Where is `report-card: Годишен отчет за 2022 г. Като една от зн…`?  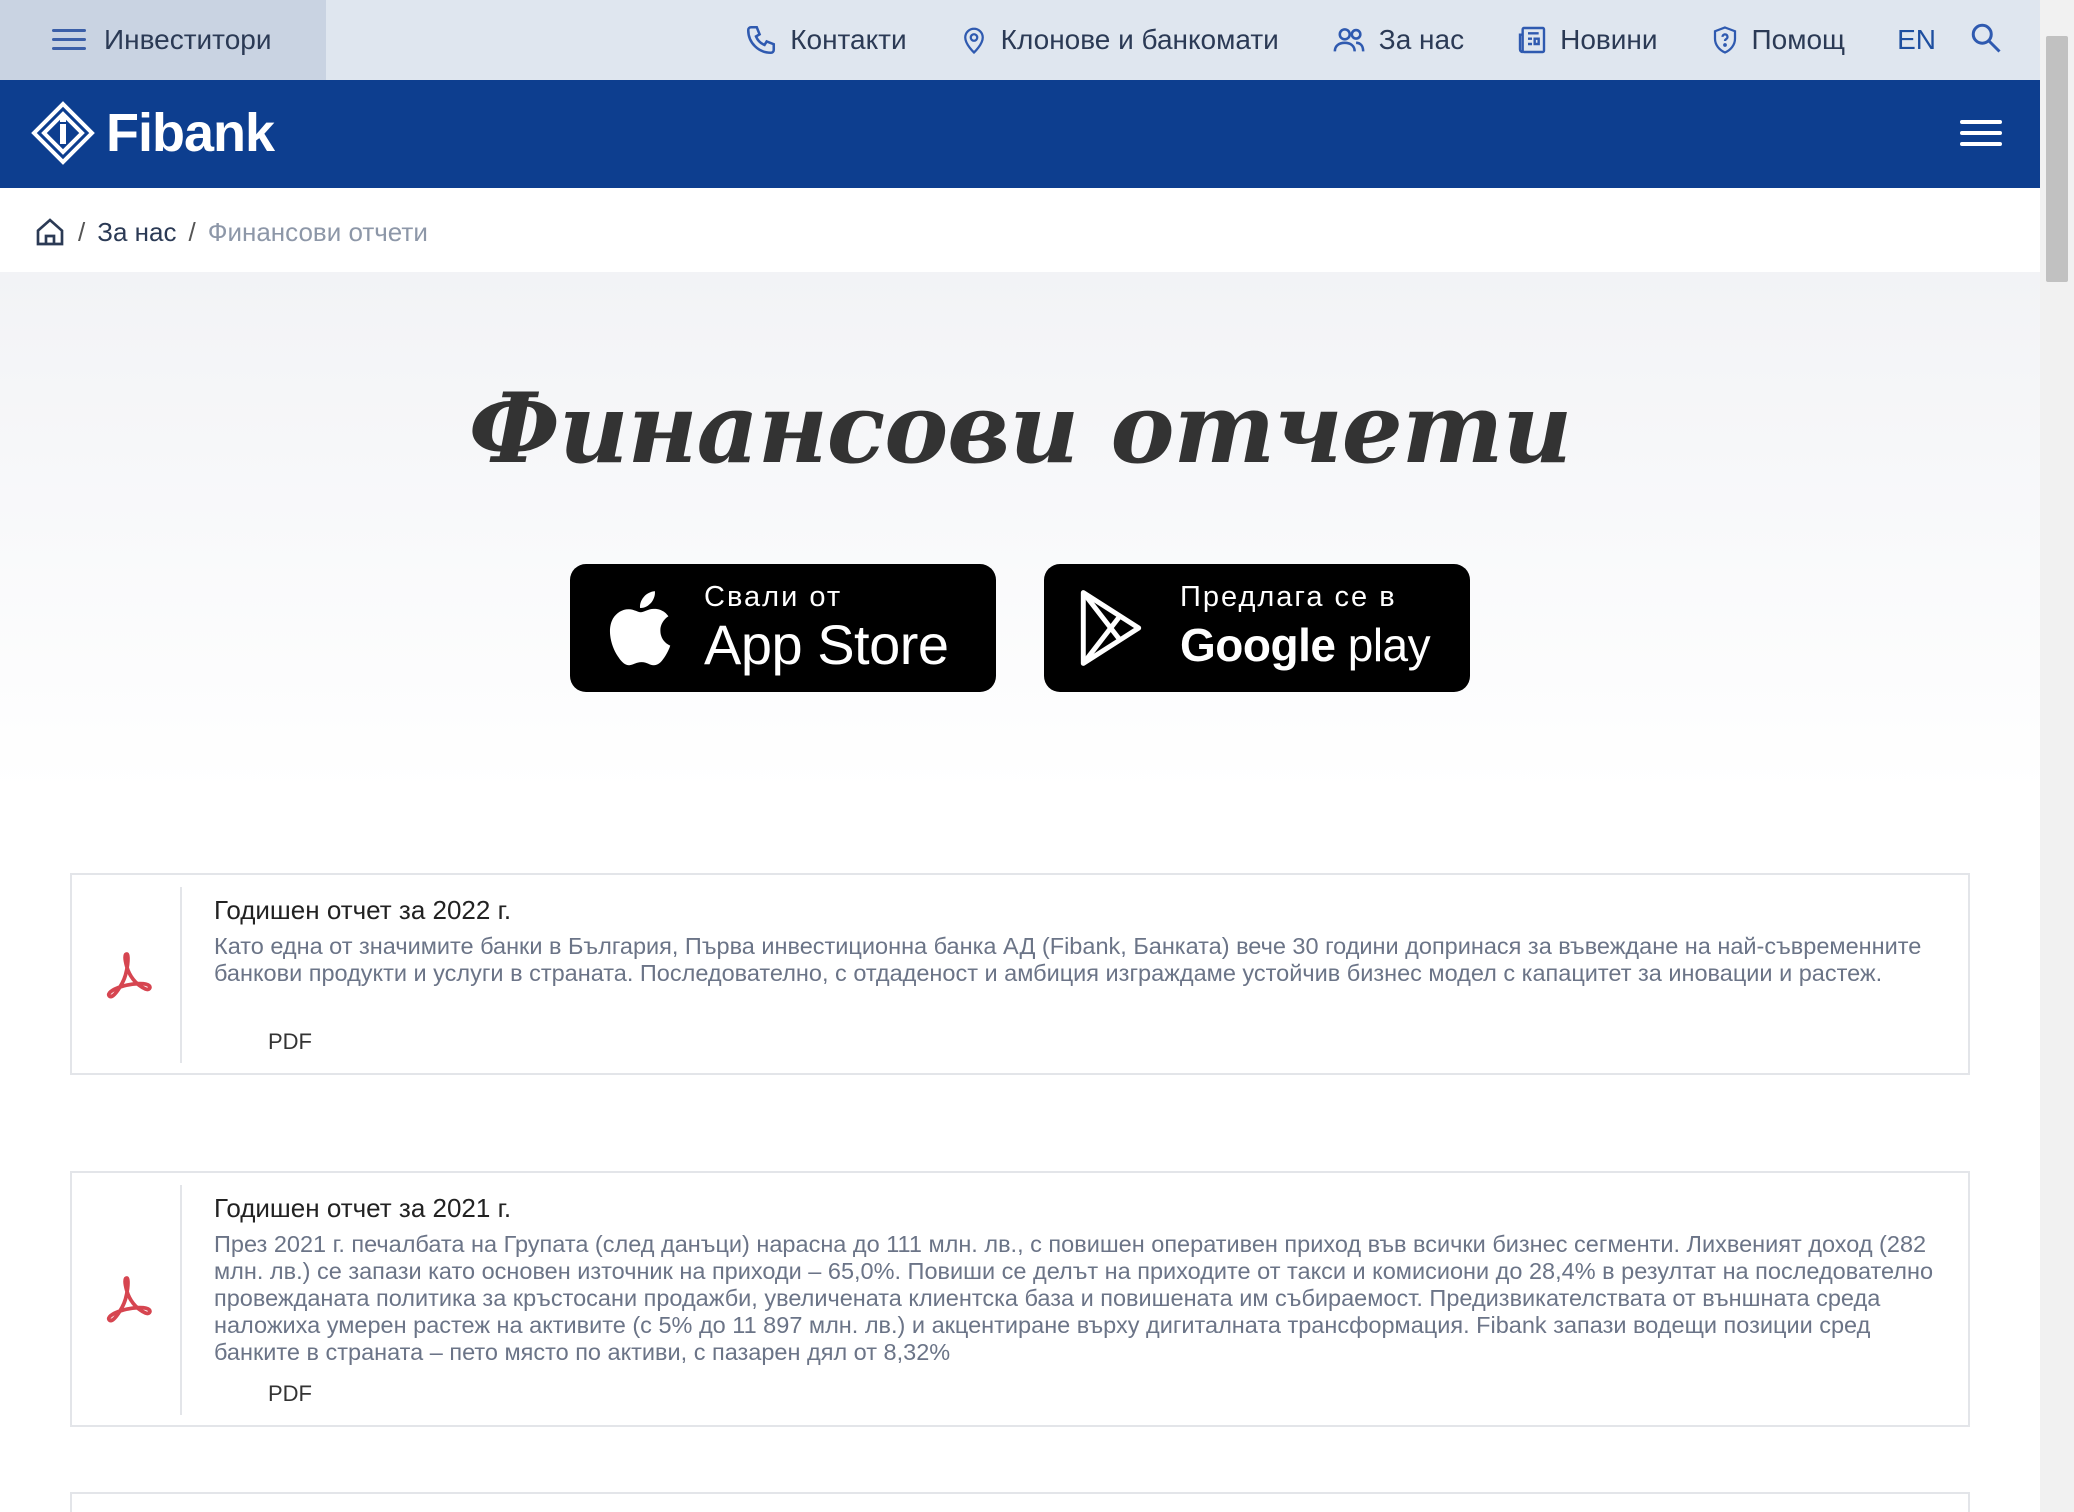 report-card: Годишен отчет за 2022 г. Като една от зн… is located at coordinates (1020, 974).